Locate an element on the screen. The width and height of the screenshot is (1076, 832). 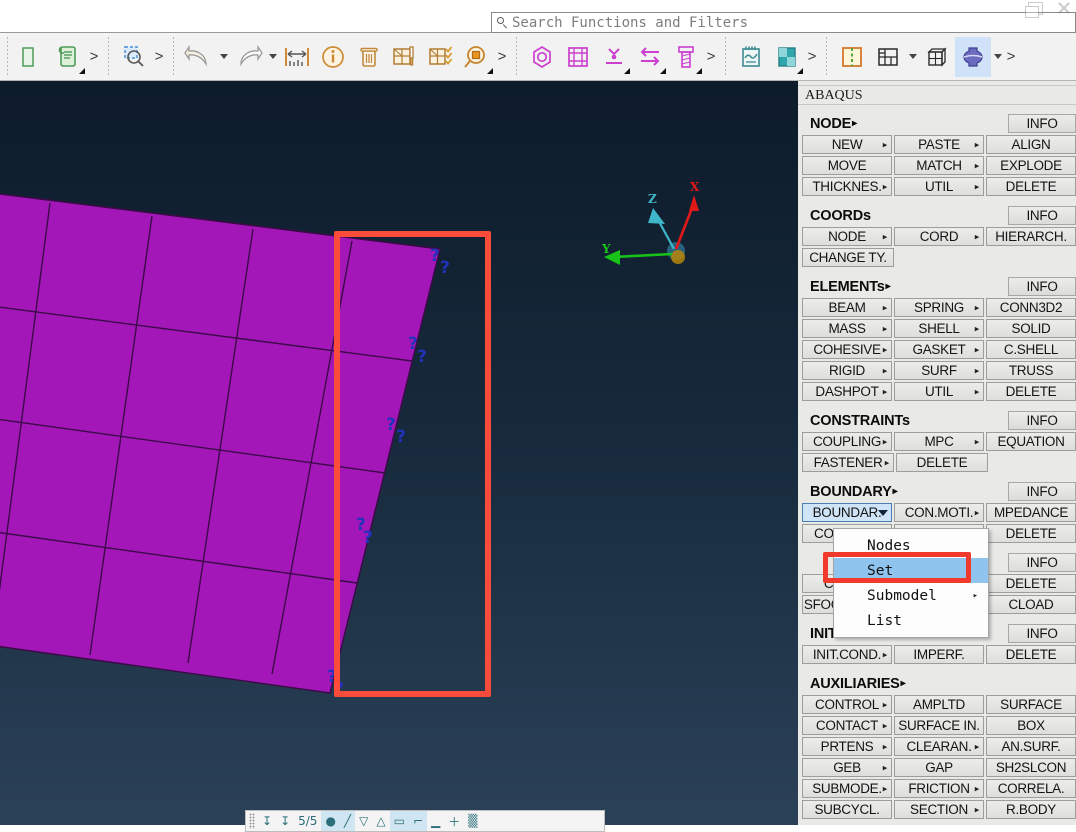
swap-arrows-icon is located at coordinates (650, 57).